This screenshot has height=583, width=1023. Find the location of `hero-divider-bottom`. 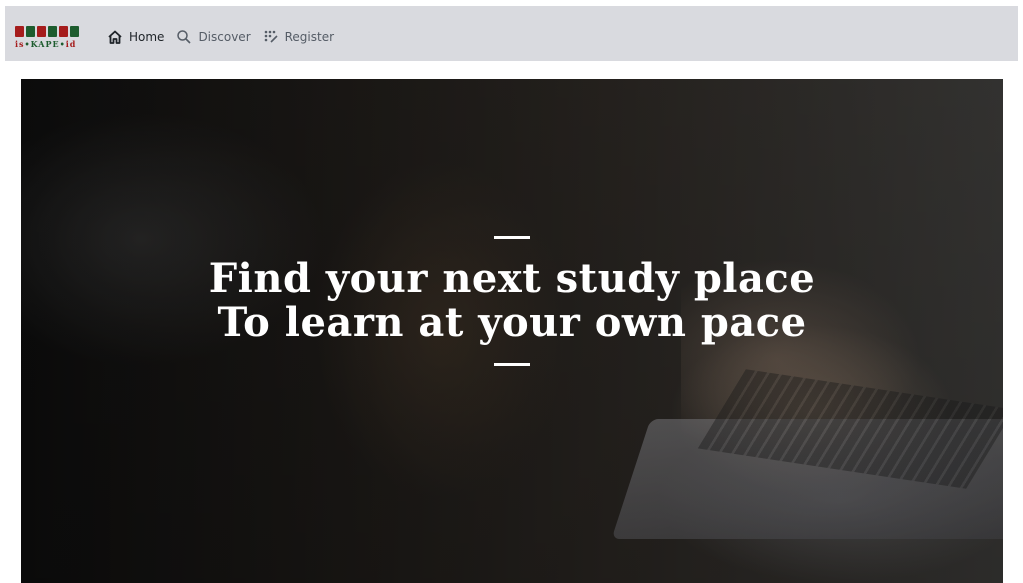

hero-divider-bottom is located at coordinates (512, 364).